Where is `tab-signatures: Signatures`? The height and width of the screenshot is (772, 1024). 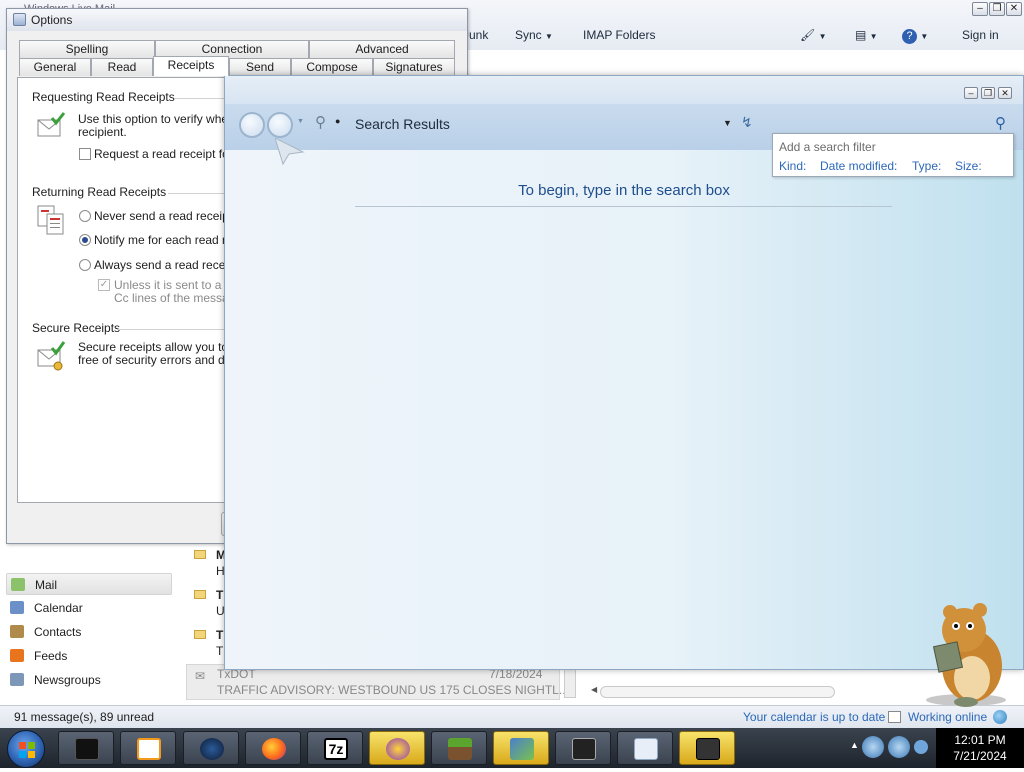
tab-signatures: Signatures is located at coordinates (414, 67).